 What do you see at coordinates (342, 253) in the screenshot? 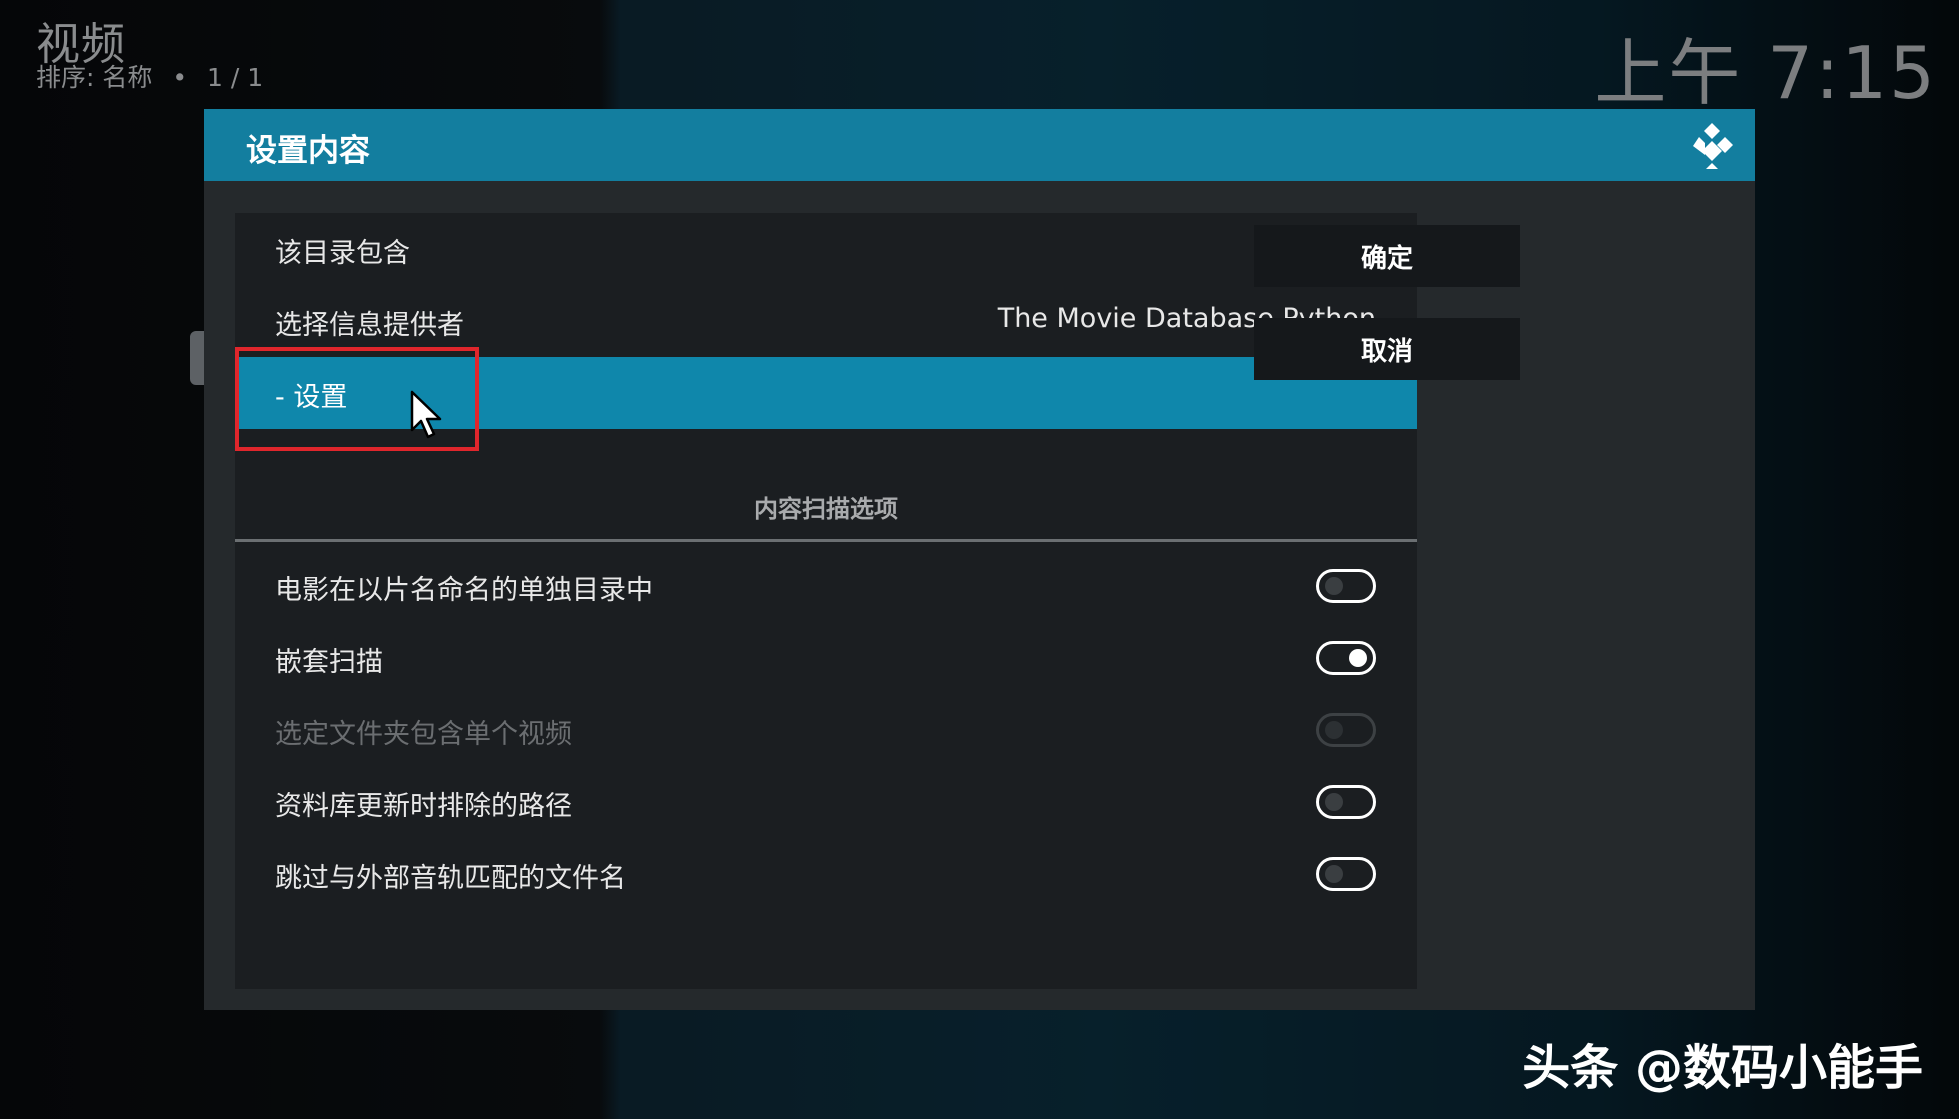
I see `row-content-type-label: 该目录包含` at bounding box center [342, 253].